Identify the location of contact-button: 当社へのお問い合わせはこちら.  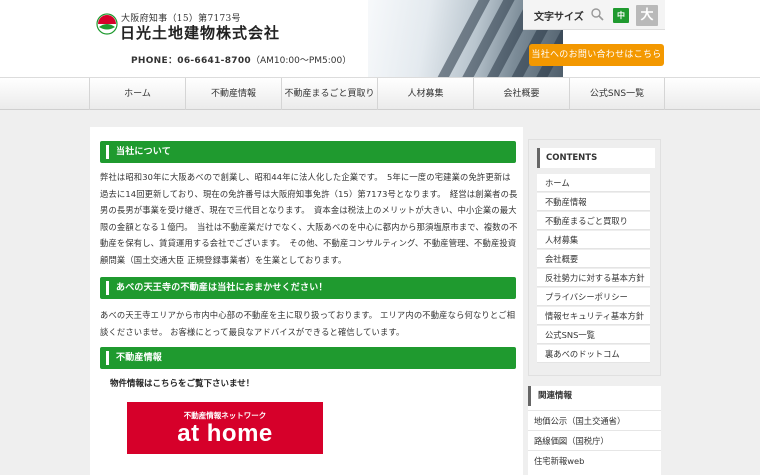
(596, 55).